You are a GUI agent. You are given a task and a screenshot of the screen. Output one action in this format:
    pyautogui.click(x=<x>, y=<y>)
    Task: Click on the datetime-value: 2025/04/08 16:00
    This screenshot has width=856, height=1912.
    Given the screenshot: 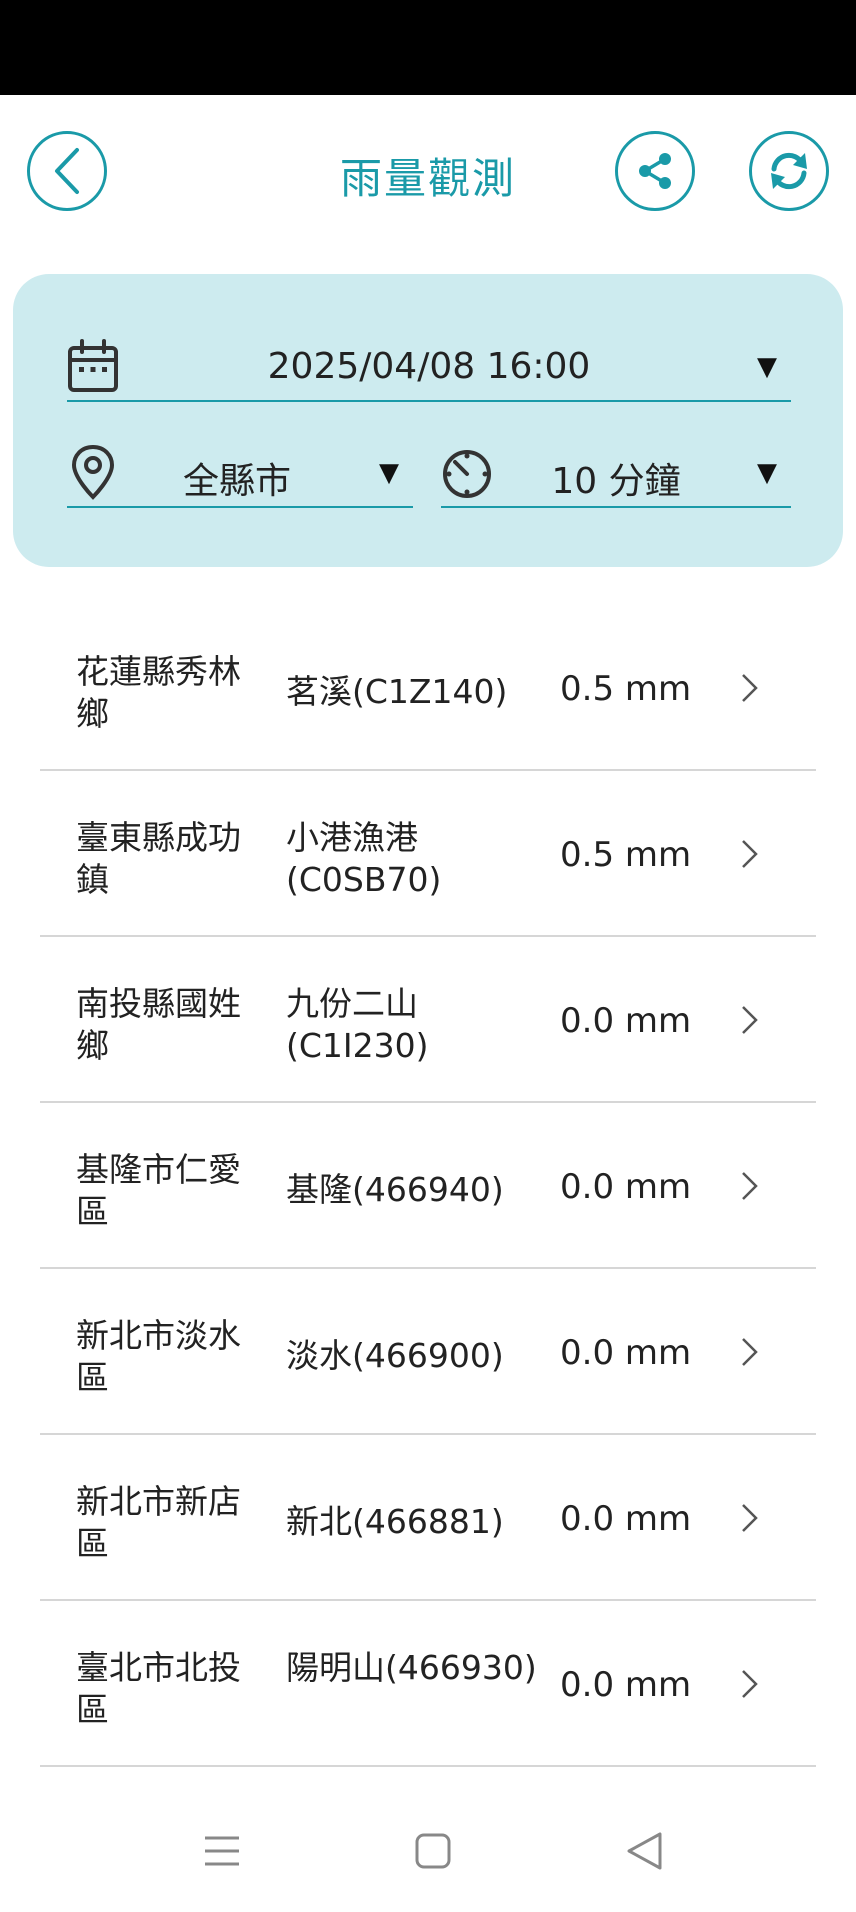 What is the action you would take?
    pyautogui.click(x=429, y=366)
    